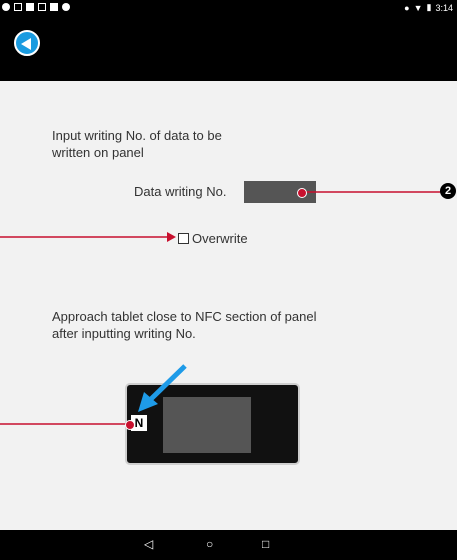  What do you see at coordinates (265, 544) in the screenshot?
I see `recents-nav-icon: □` at bounding box center [265, 544].